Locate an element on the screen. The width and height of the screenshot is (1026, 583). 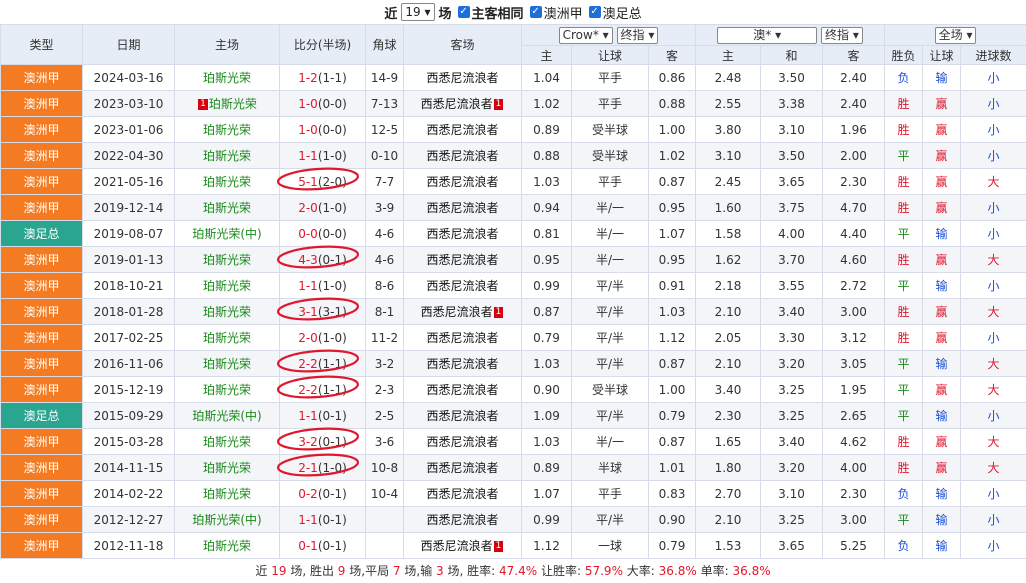
ffa-cup-checkbox: ✓ is located at coordinates (595, 12).